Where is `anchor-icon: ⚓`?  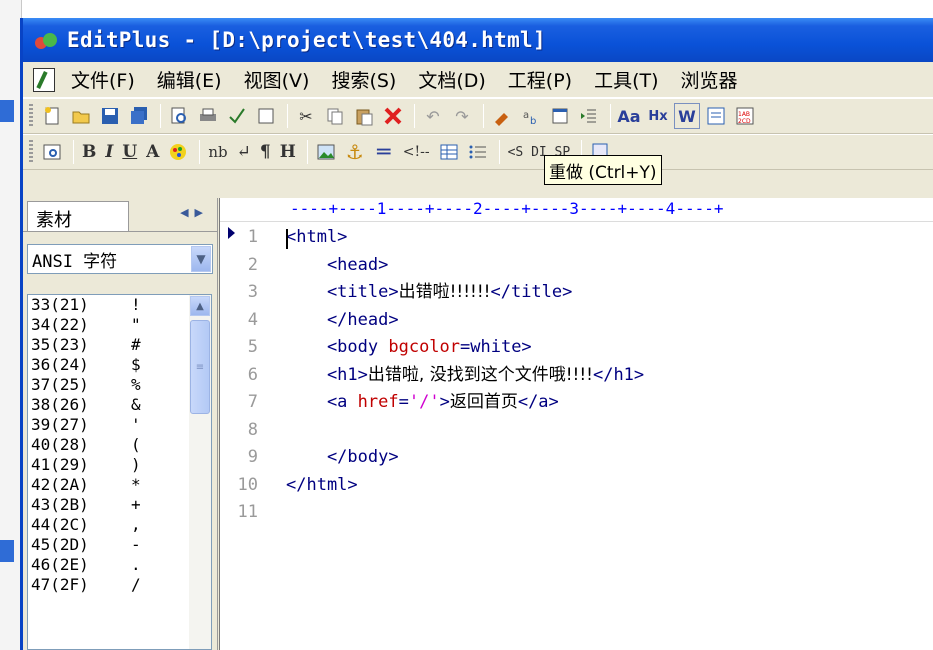
anchor-icon: ⚓ is located at coordinates (355, 152).